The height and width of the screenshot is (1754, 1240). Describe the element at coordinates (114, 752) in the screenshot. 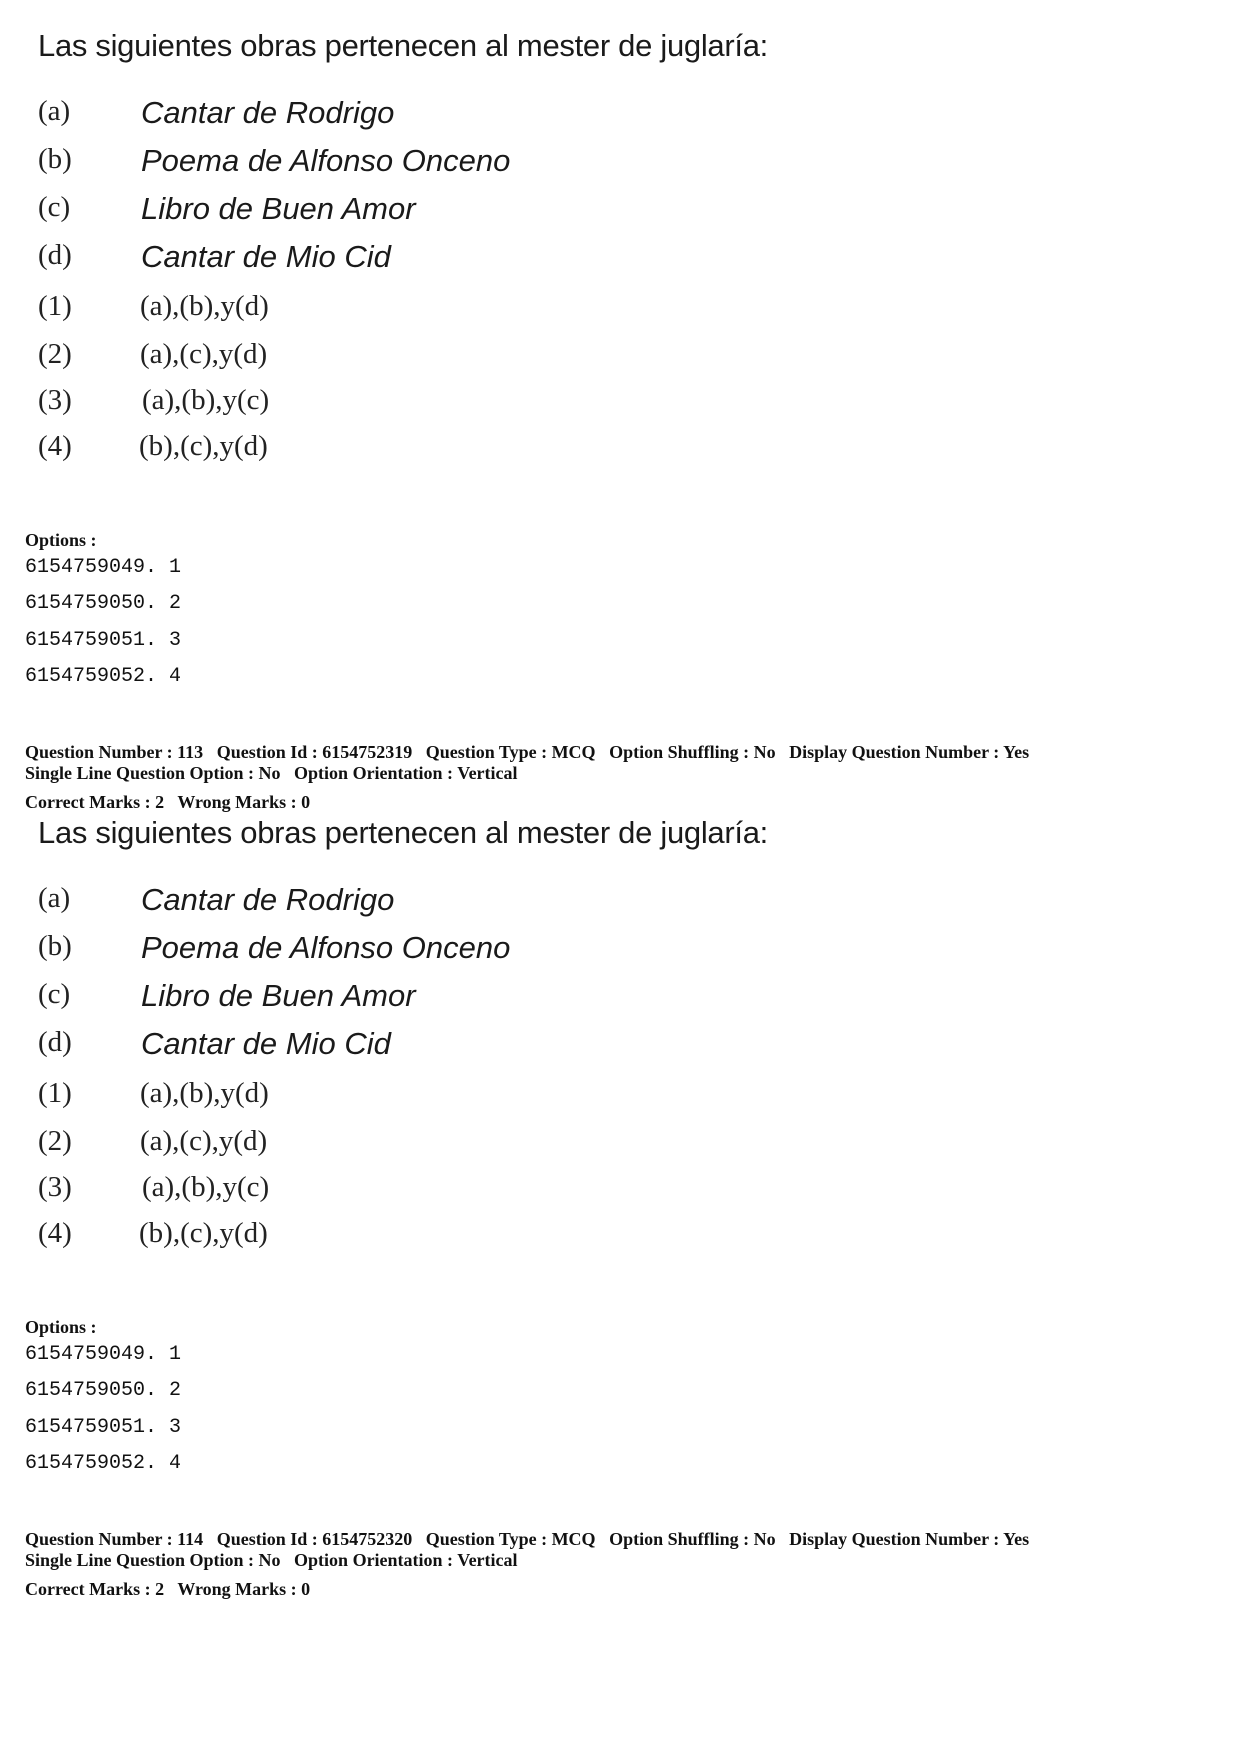

I see `question-number: Question Number : 113` at that location.